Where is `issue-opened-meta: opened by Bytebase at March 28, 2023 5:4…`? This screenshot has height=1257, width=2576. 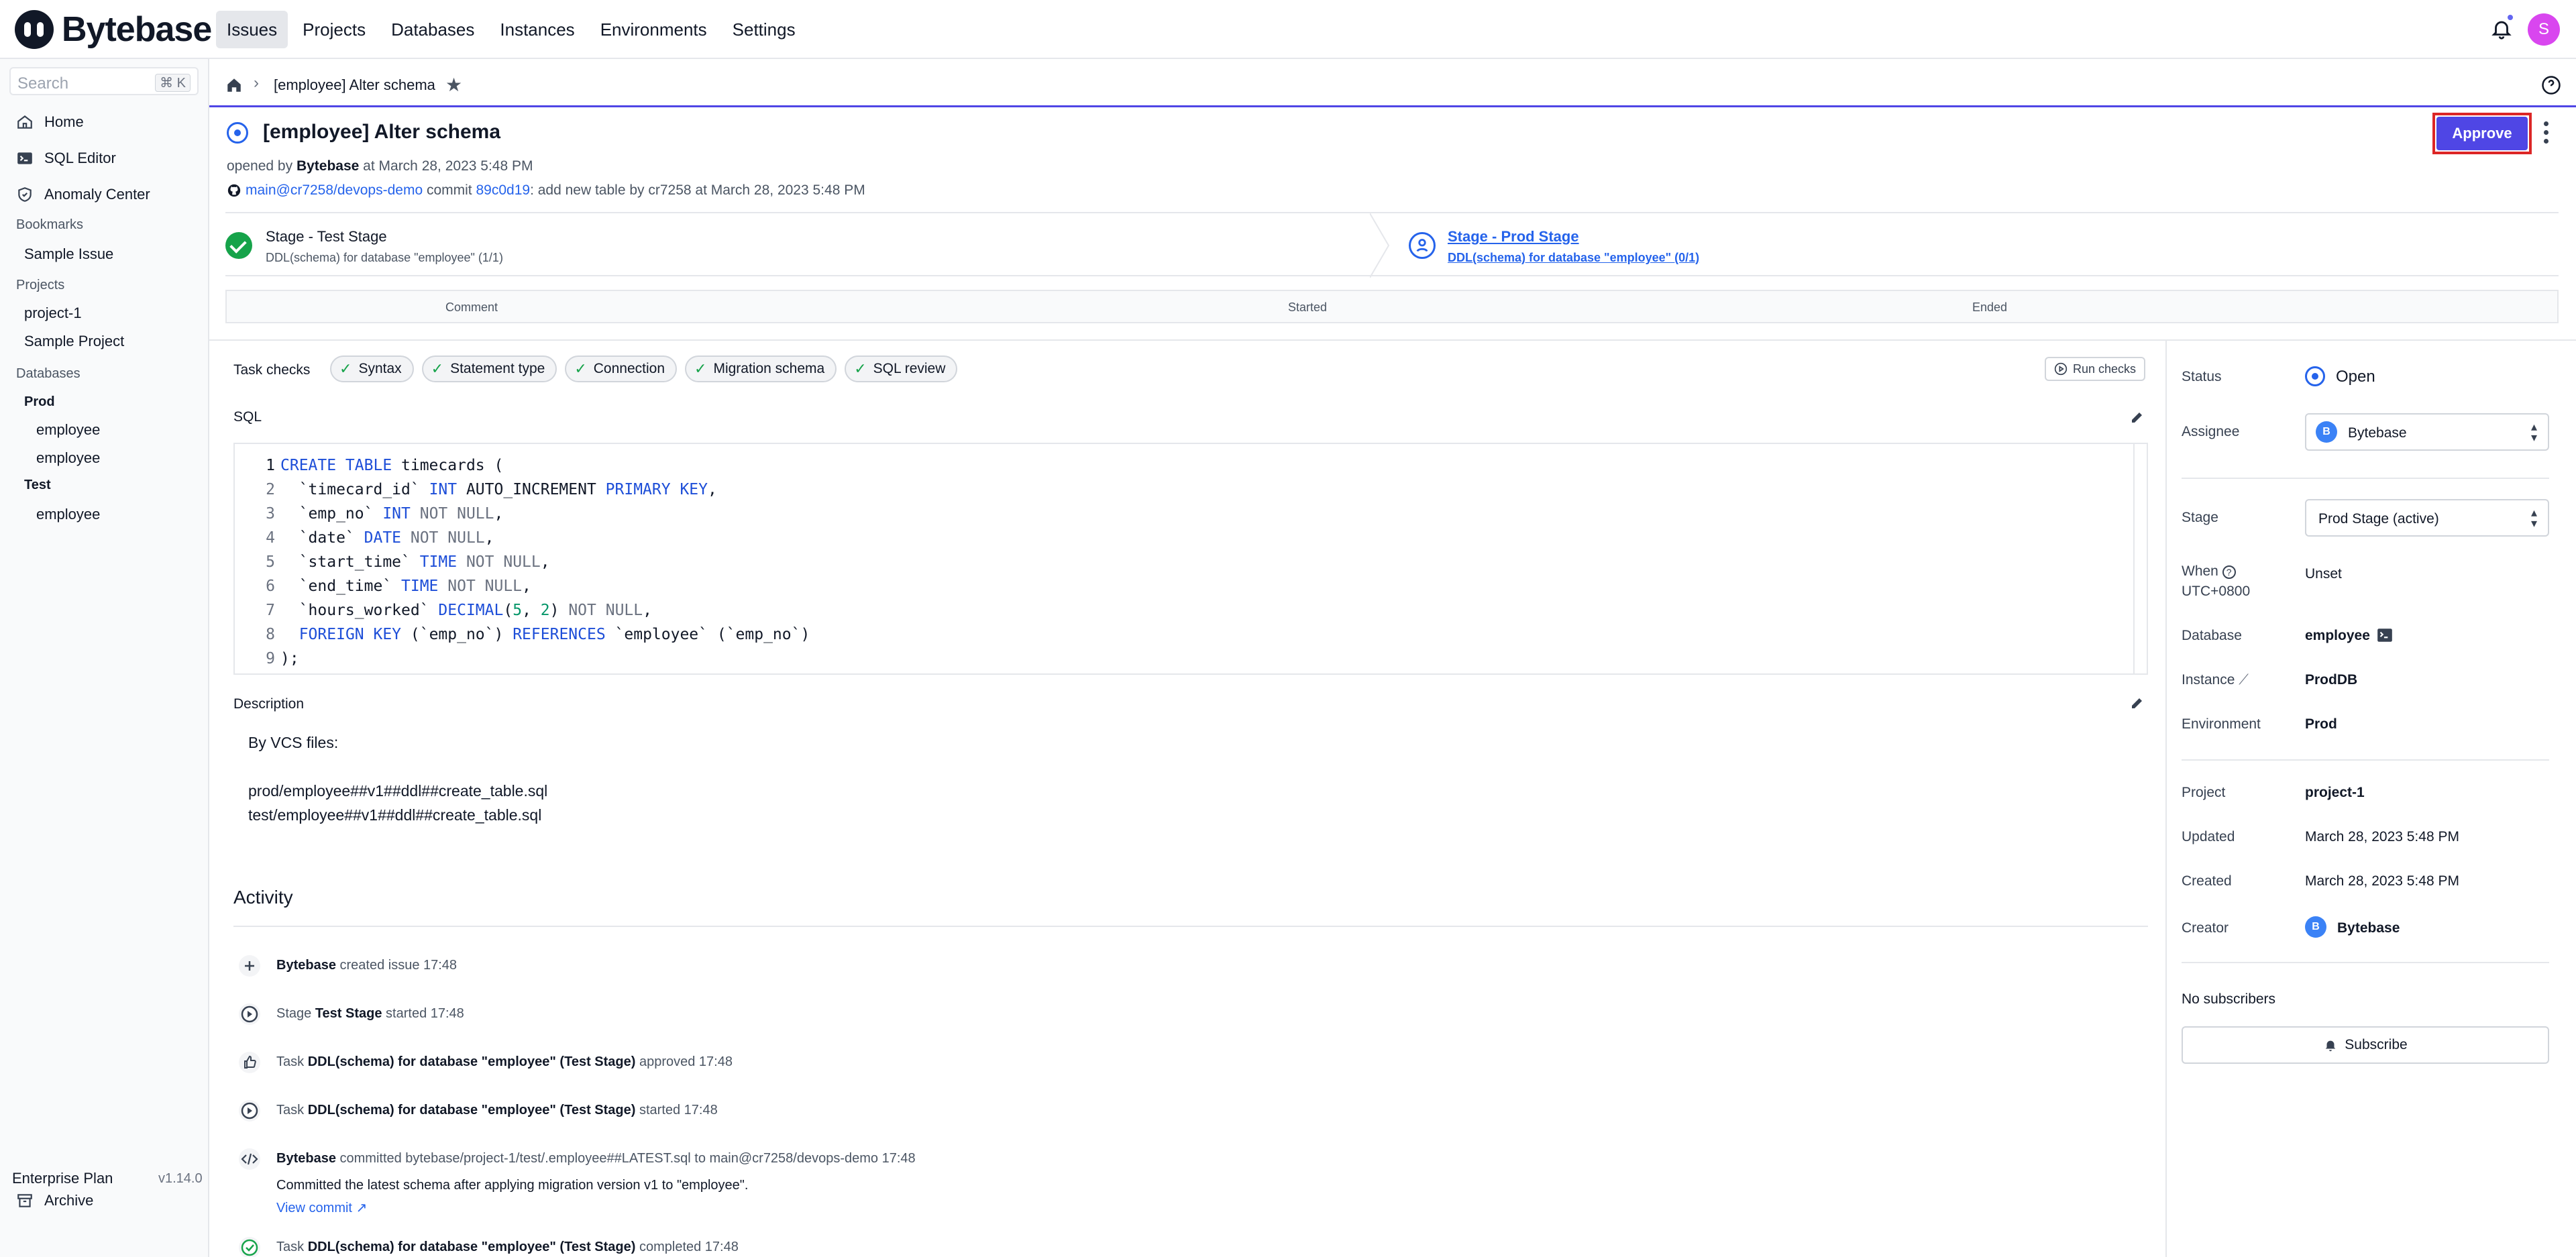
issue-opened-meta: opened by Bytebase at March 28, 2023 5:4… is located at coordinates (380, 166).